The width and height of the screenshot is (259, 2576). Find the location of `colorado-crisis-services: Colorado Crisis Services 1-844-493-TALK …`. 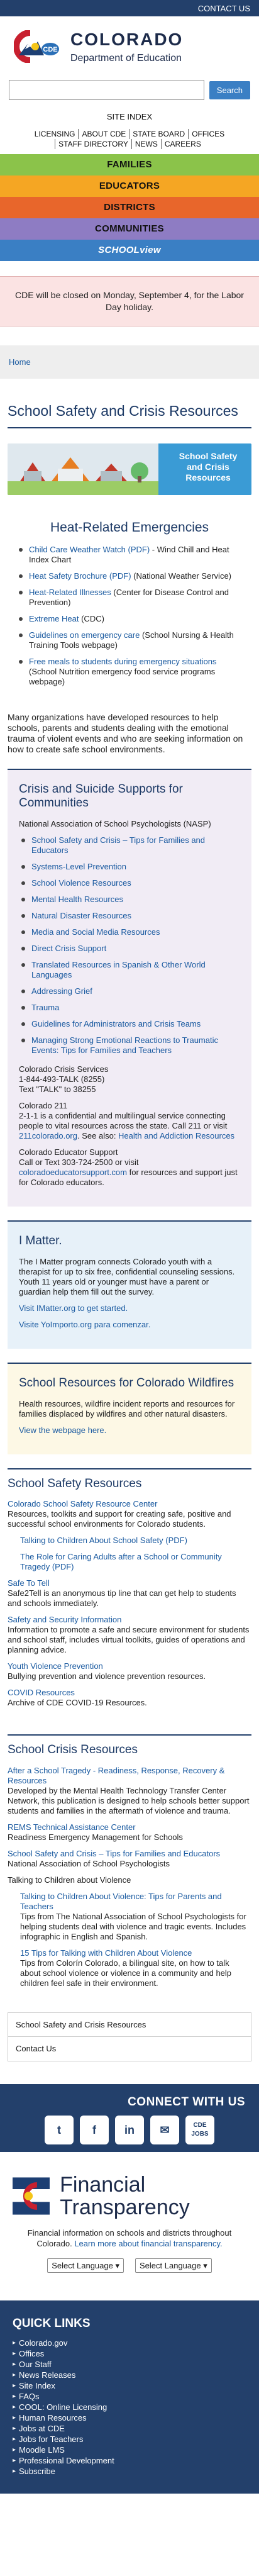

colorado-crisis-services: Colorado Crisis Services 1-844-493-TALK … is located at coordinates (64, 1079).